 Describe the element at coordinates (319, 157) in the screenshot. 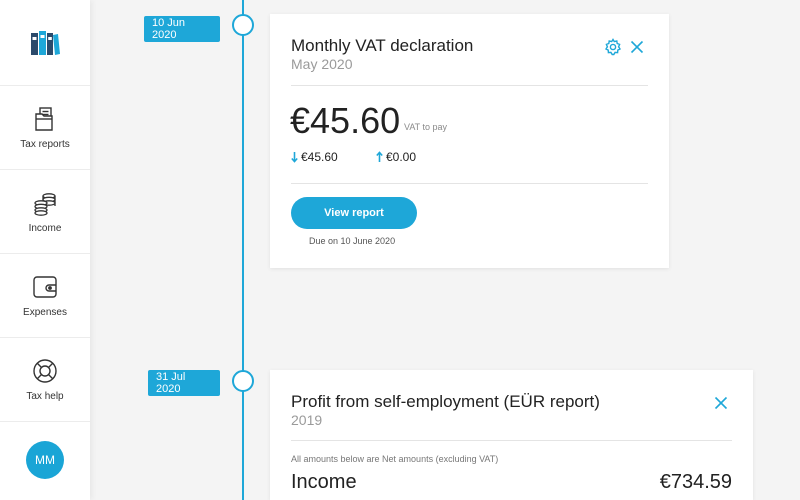

I see `vat-received-value: €45.60` at that location.